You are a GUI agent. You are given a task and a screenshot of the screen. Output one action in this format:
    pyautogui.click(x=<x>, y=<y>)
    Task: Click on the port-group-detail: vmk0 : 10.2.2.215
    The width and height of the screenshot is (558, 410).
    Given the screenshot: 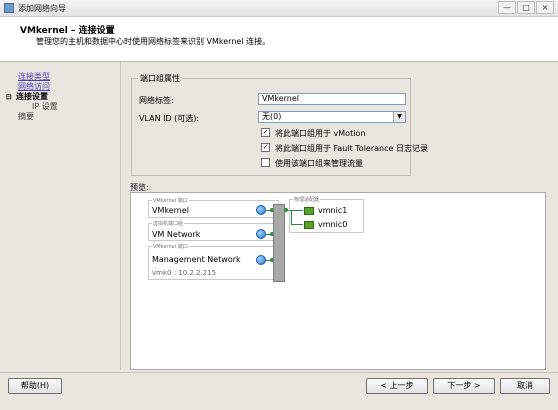 What is the action you would take?
    pyautogui.click(x=184, y=273)
    